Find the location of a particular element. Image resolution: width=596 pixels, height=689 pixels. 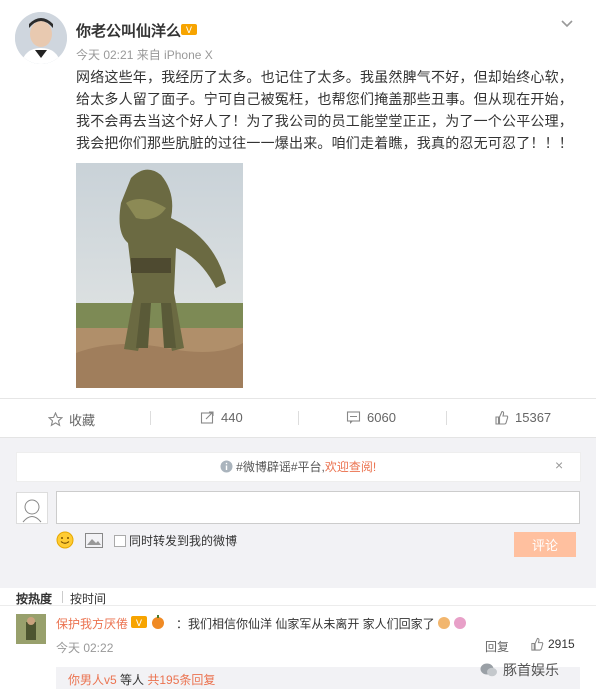

commenter-avatar is located at coordinates (31, 629).